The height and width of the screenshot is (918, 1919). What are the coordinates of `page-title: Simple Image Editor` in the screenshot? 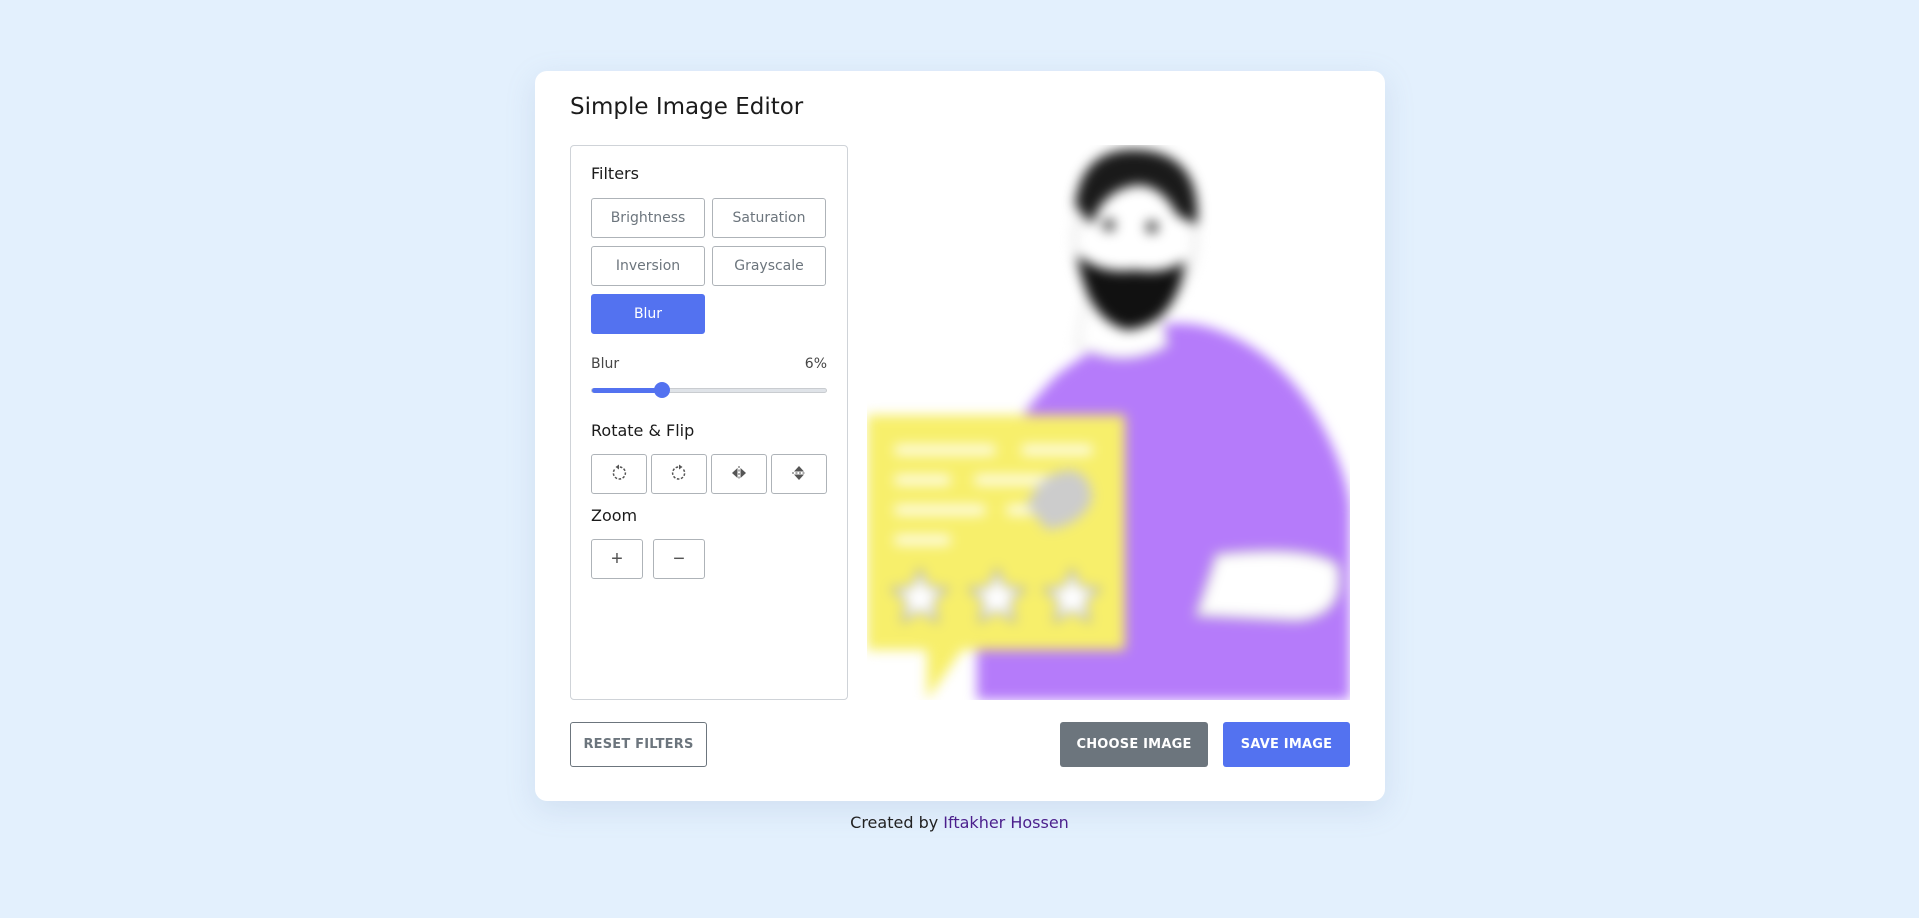 It's located at (687, 107).